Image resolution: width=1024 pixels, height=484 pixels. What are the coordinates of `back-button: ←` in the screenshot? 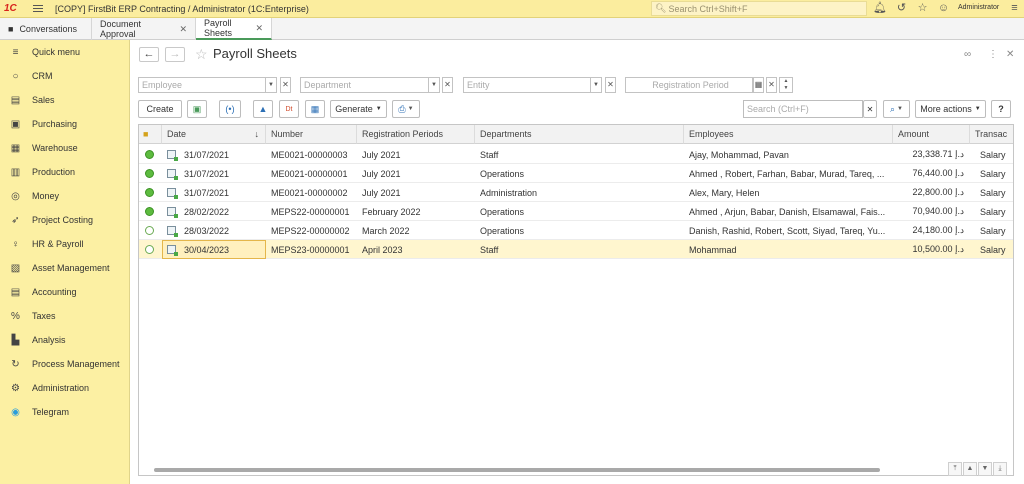 It's located at (149, 54).